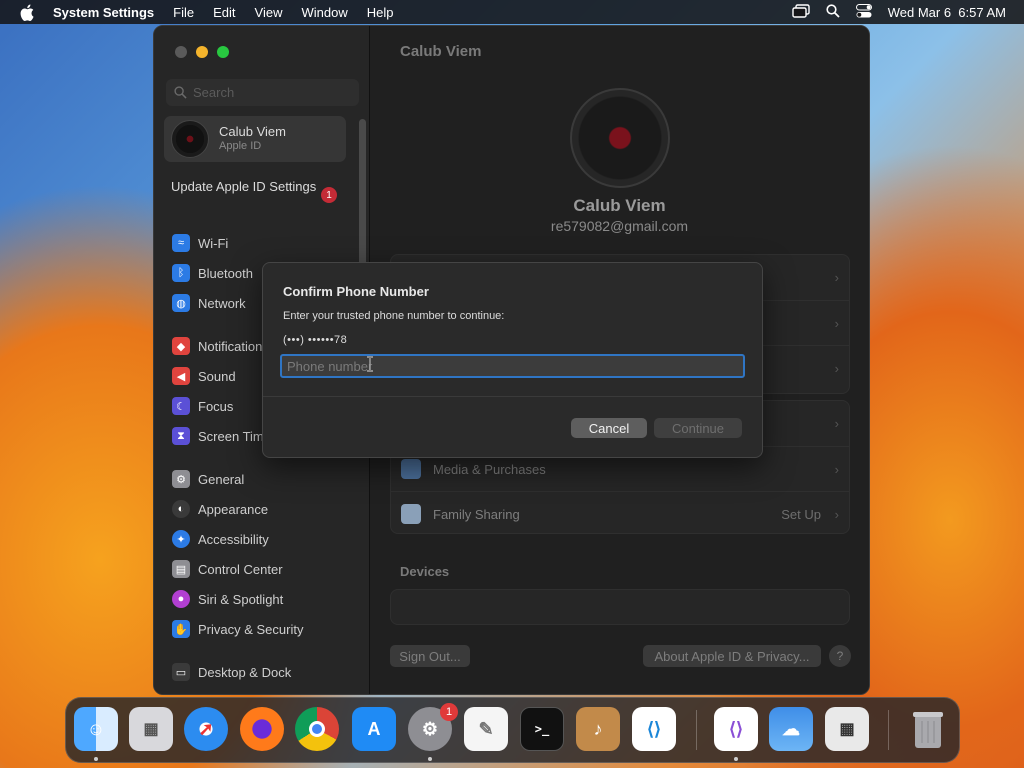 The width and height of the screenshot is (1024, 768). What do you see at coordinates (251, 629) in the screenshot?
I see `sidebar-item-label: Privacy & Security` at bounding box center [251, 629].